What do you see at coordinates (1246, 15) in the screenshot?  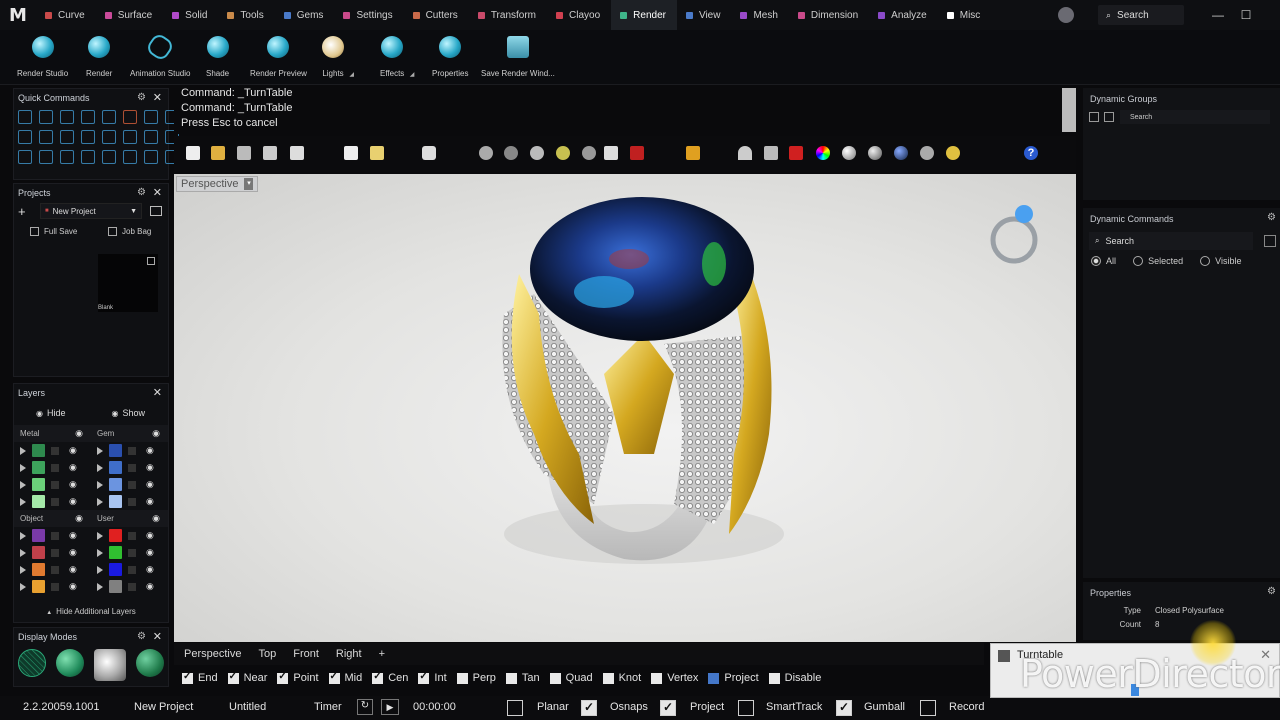 I see `maximize-button: ☐` at bounding box center [1246, 15].